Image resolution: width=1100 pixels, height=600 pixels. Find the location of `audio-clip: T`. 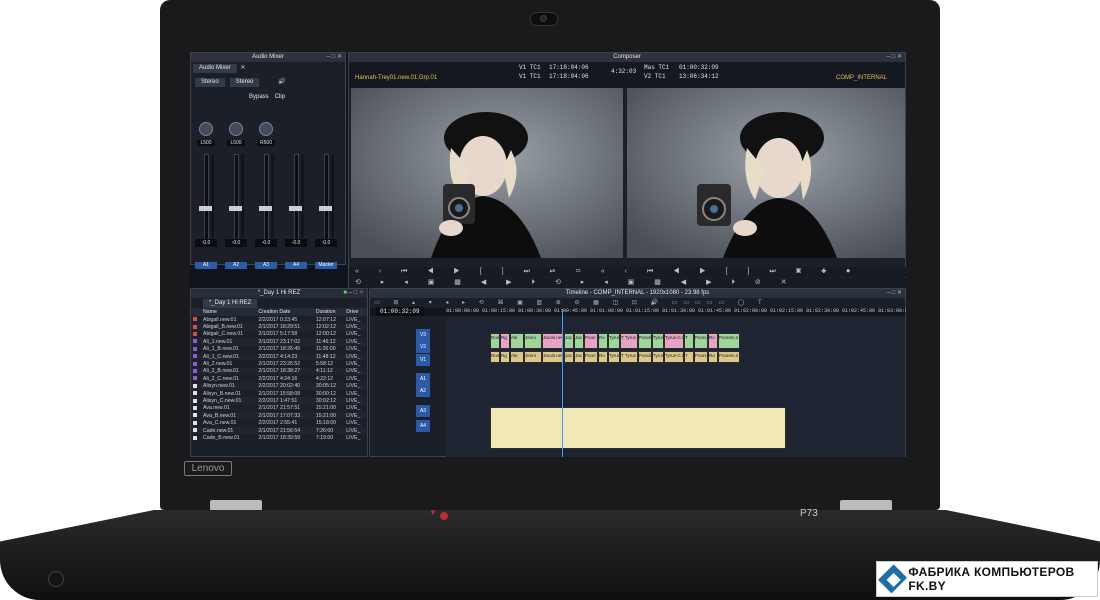

audio-clip: T is located at coordinates (689, 357).